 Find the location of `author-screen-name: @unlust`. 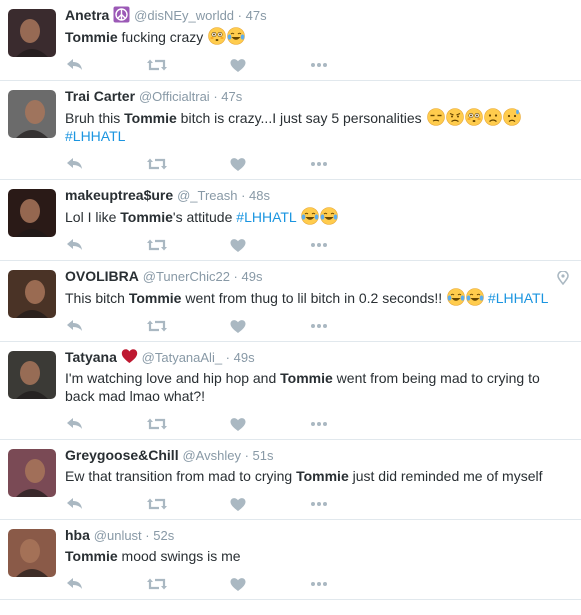

author-screen-name: @unlust is located at coordinates (118, 535).